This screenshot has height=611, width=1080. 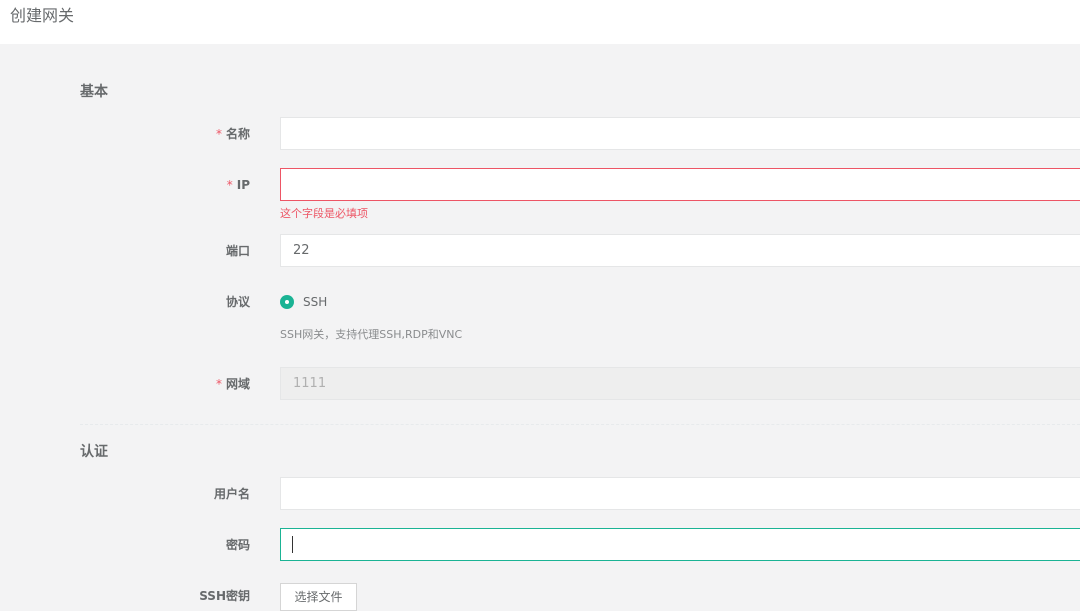 I want to click on choose-file-button: 选择文件, so click(x=318, y=597).